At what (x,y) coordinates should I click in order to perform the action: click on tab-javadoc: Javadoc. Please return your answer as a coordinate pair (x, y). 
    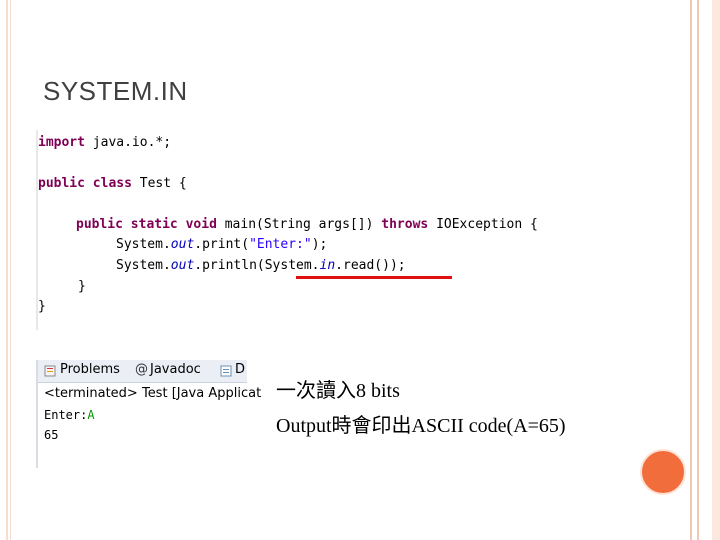
    Looking at the image, I should click on (175, 369).